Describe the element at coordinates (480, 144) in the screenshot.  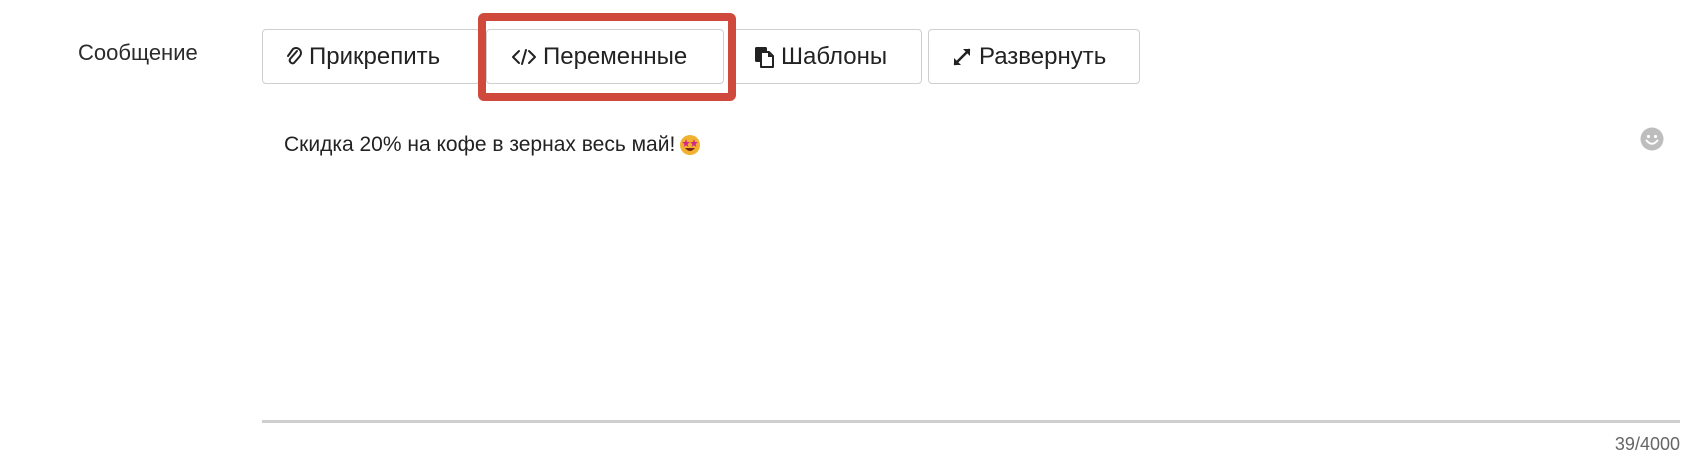
I see `message-text: Скидка 20% на кофе в зернах весь май!` at that location.